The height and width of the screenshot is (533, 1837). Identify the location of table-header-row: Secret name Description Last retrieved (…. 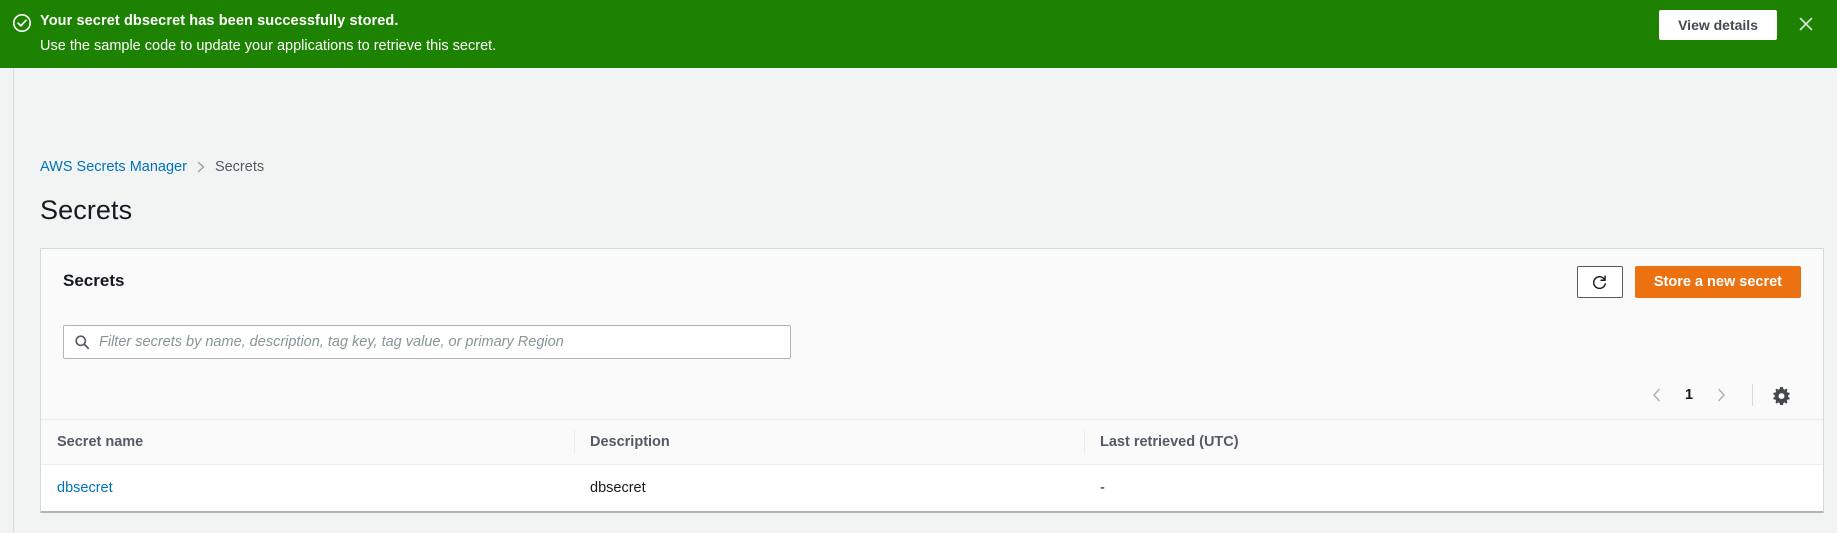
(932, 442).